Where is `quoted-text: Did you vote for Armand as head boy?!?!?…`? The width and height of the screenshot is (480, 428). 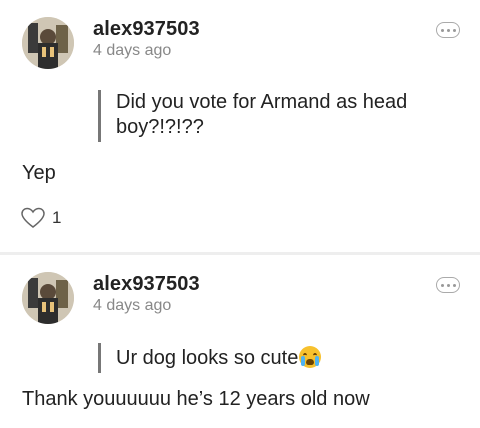 quoted-text: Did you vote for Armand as head boy?!?!?… is located at coordinates (274, 116).